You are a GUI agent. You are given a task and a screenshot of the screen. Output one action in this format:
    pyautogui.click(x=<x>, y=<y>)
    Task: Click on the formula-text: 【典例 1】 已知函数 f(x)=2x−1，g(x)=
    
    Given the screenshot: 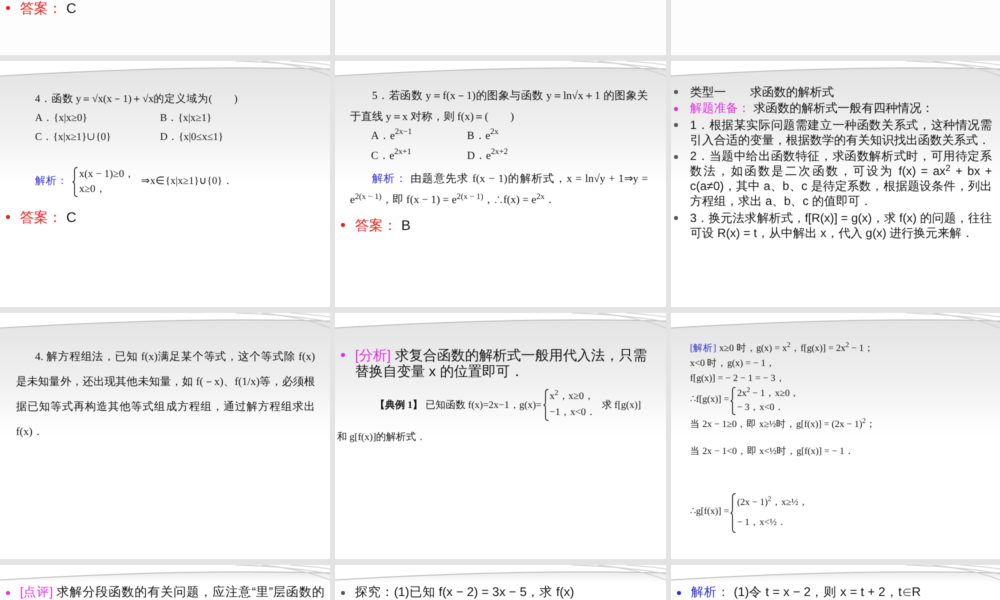 What is the action you would take?
    pyautogui.click(x=458, y=405)
    